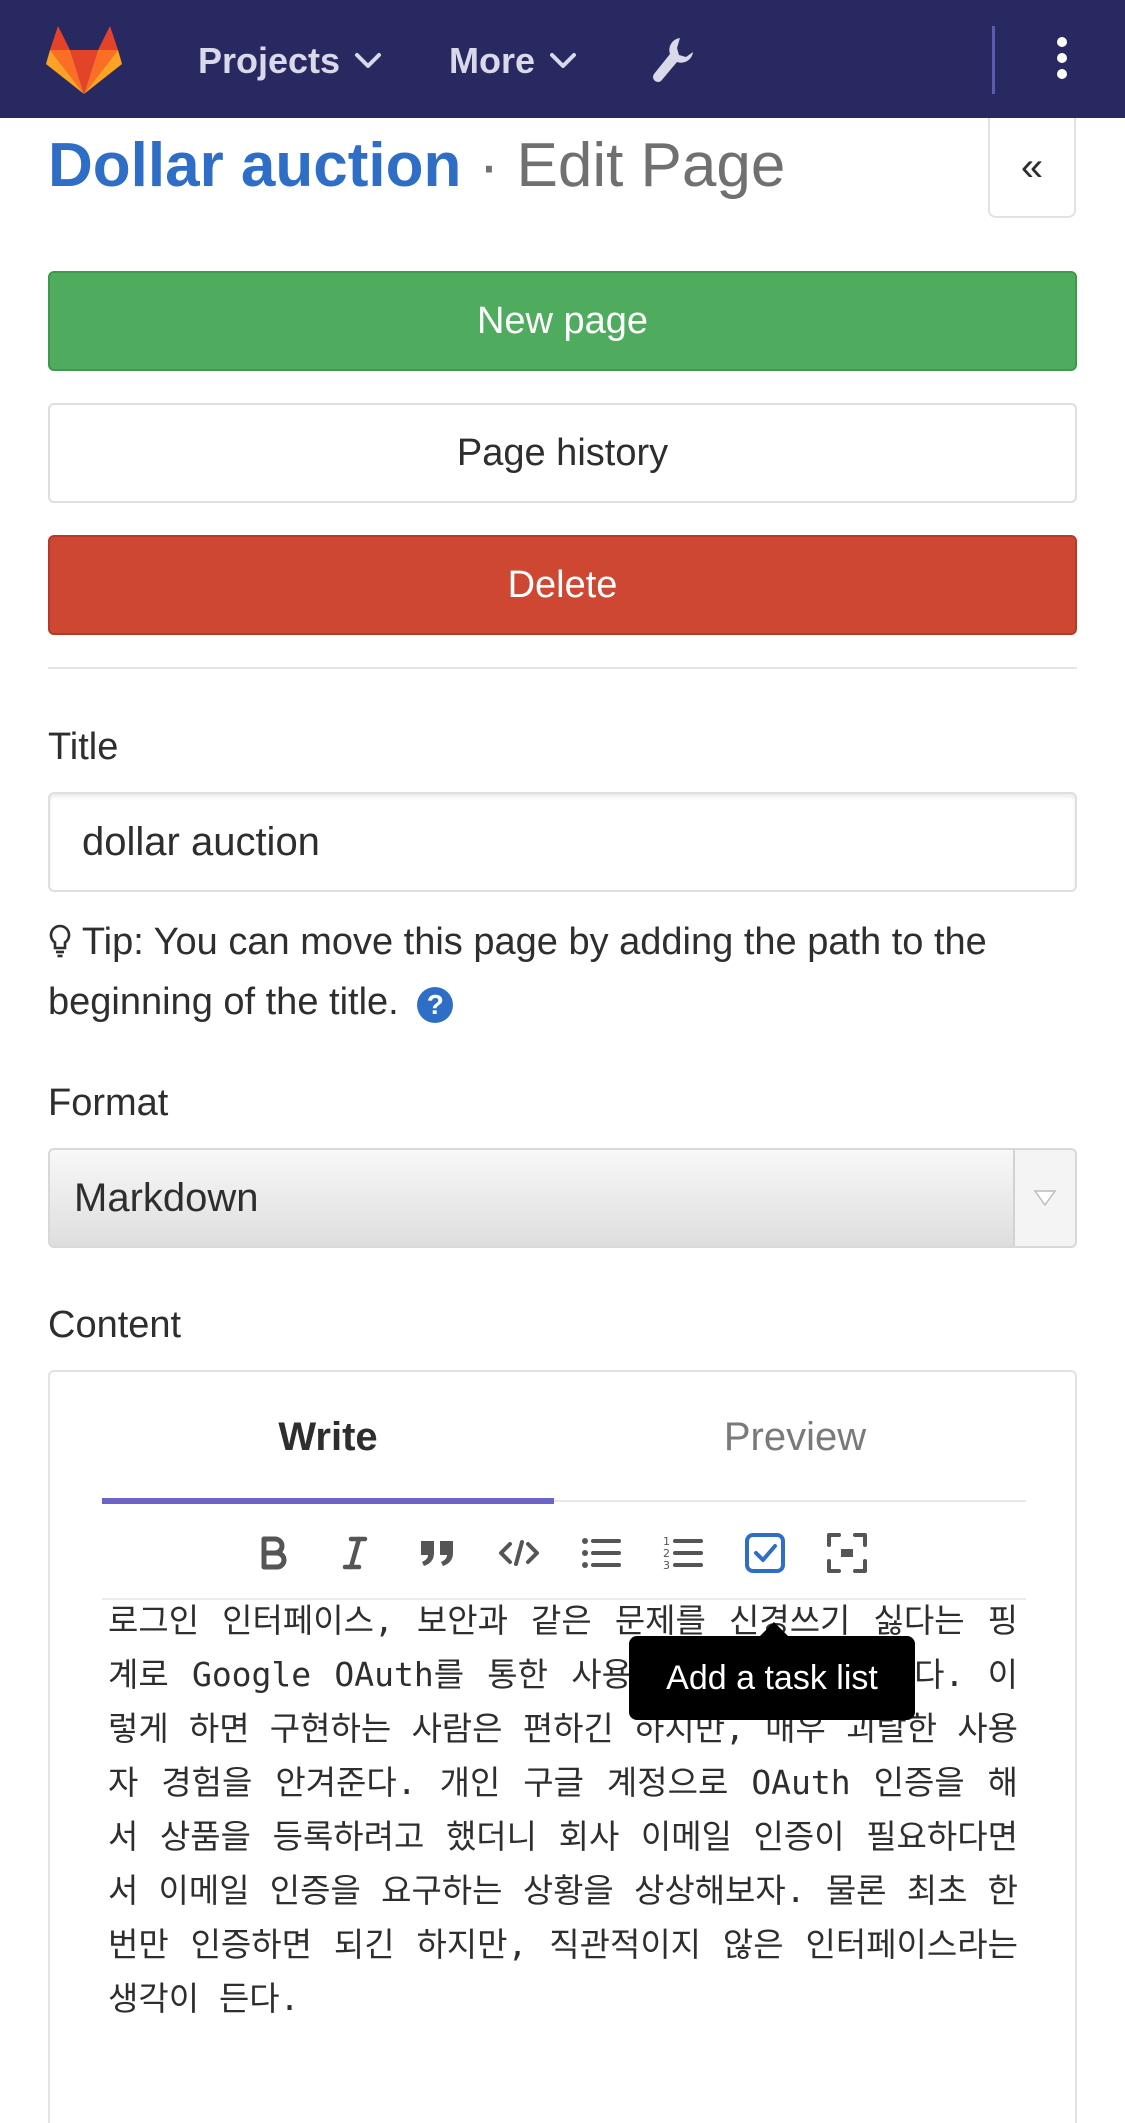  What do you see at coordinates (115, 1325) in the screenshot?
I see `content-label: Content` at bounding box center [115, 1325].